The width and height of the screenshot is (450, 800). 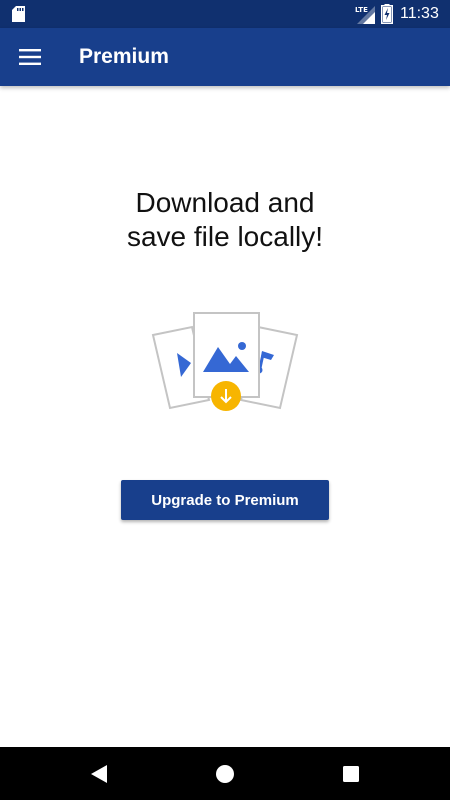 What do you see at coordinates (225, 14) in the screenshot?
I see `status-bar: LTE 11:33` at bounding box center [225, 14].